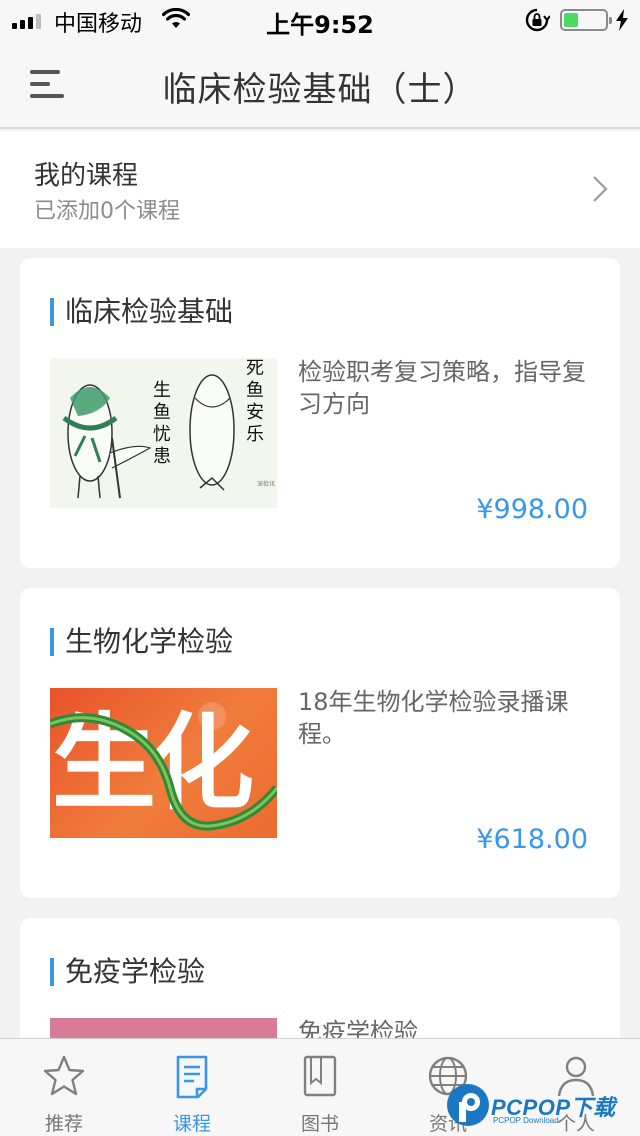 The image size is (640, 1136). What do you see at coordinates (532, 509) in the screenshot?
I see `course-price: ¥998.00` at bounding box center [532, 509].